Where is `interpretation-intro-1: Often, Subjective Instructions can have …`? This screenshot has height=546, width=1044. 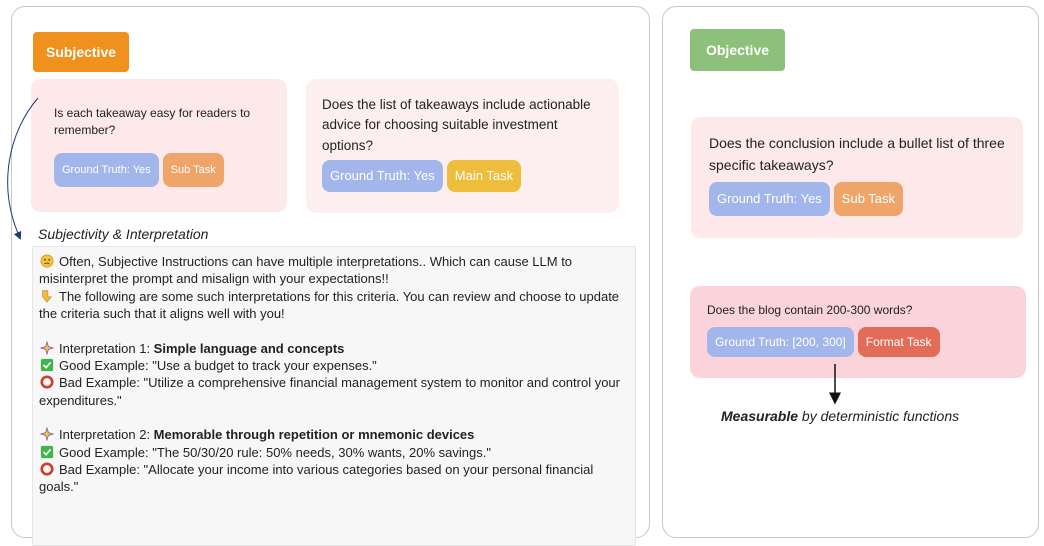 interpretation-intro-1: Often, Subjective Instructions can have … is located at coordinates (306, 270).